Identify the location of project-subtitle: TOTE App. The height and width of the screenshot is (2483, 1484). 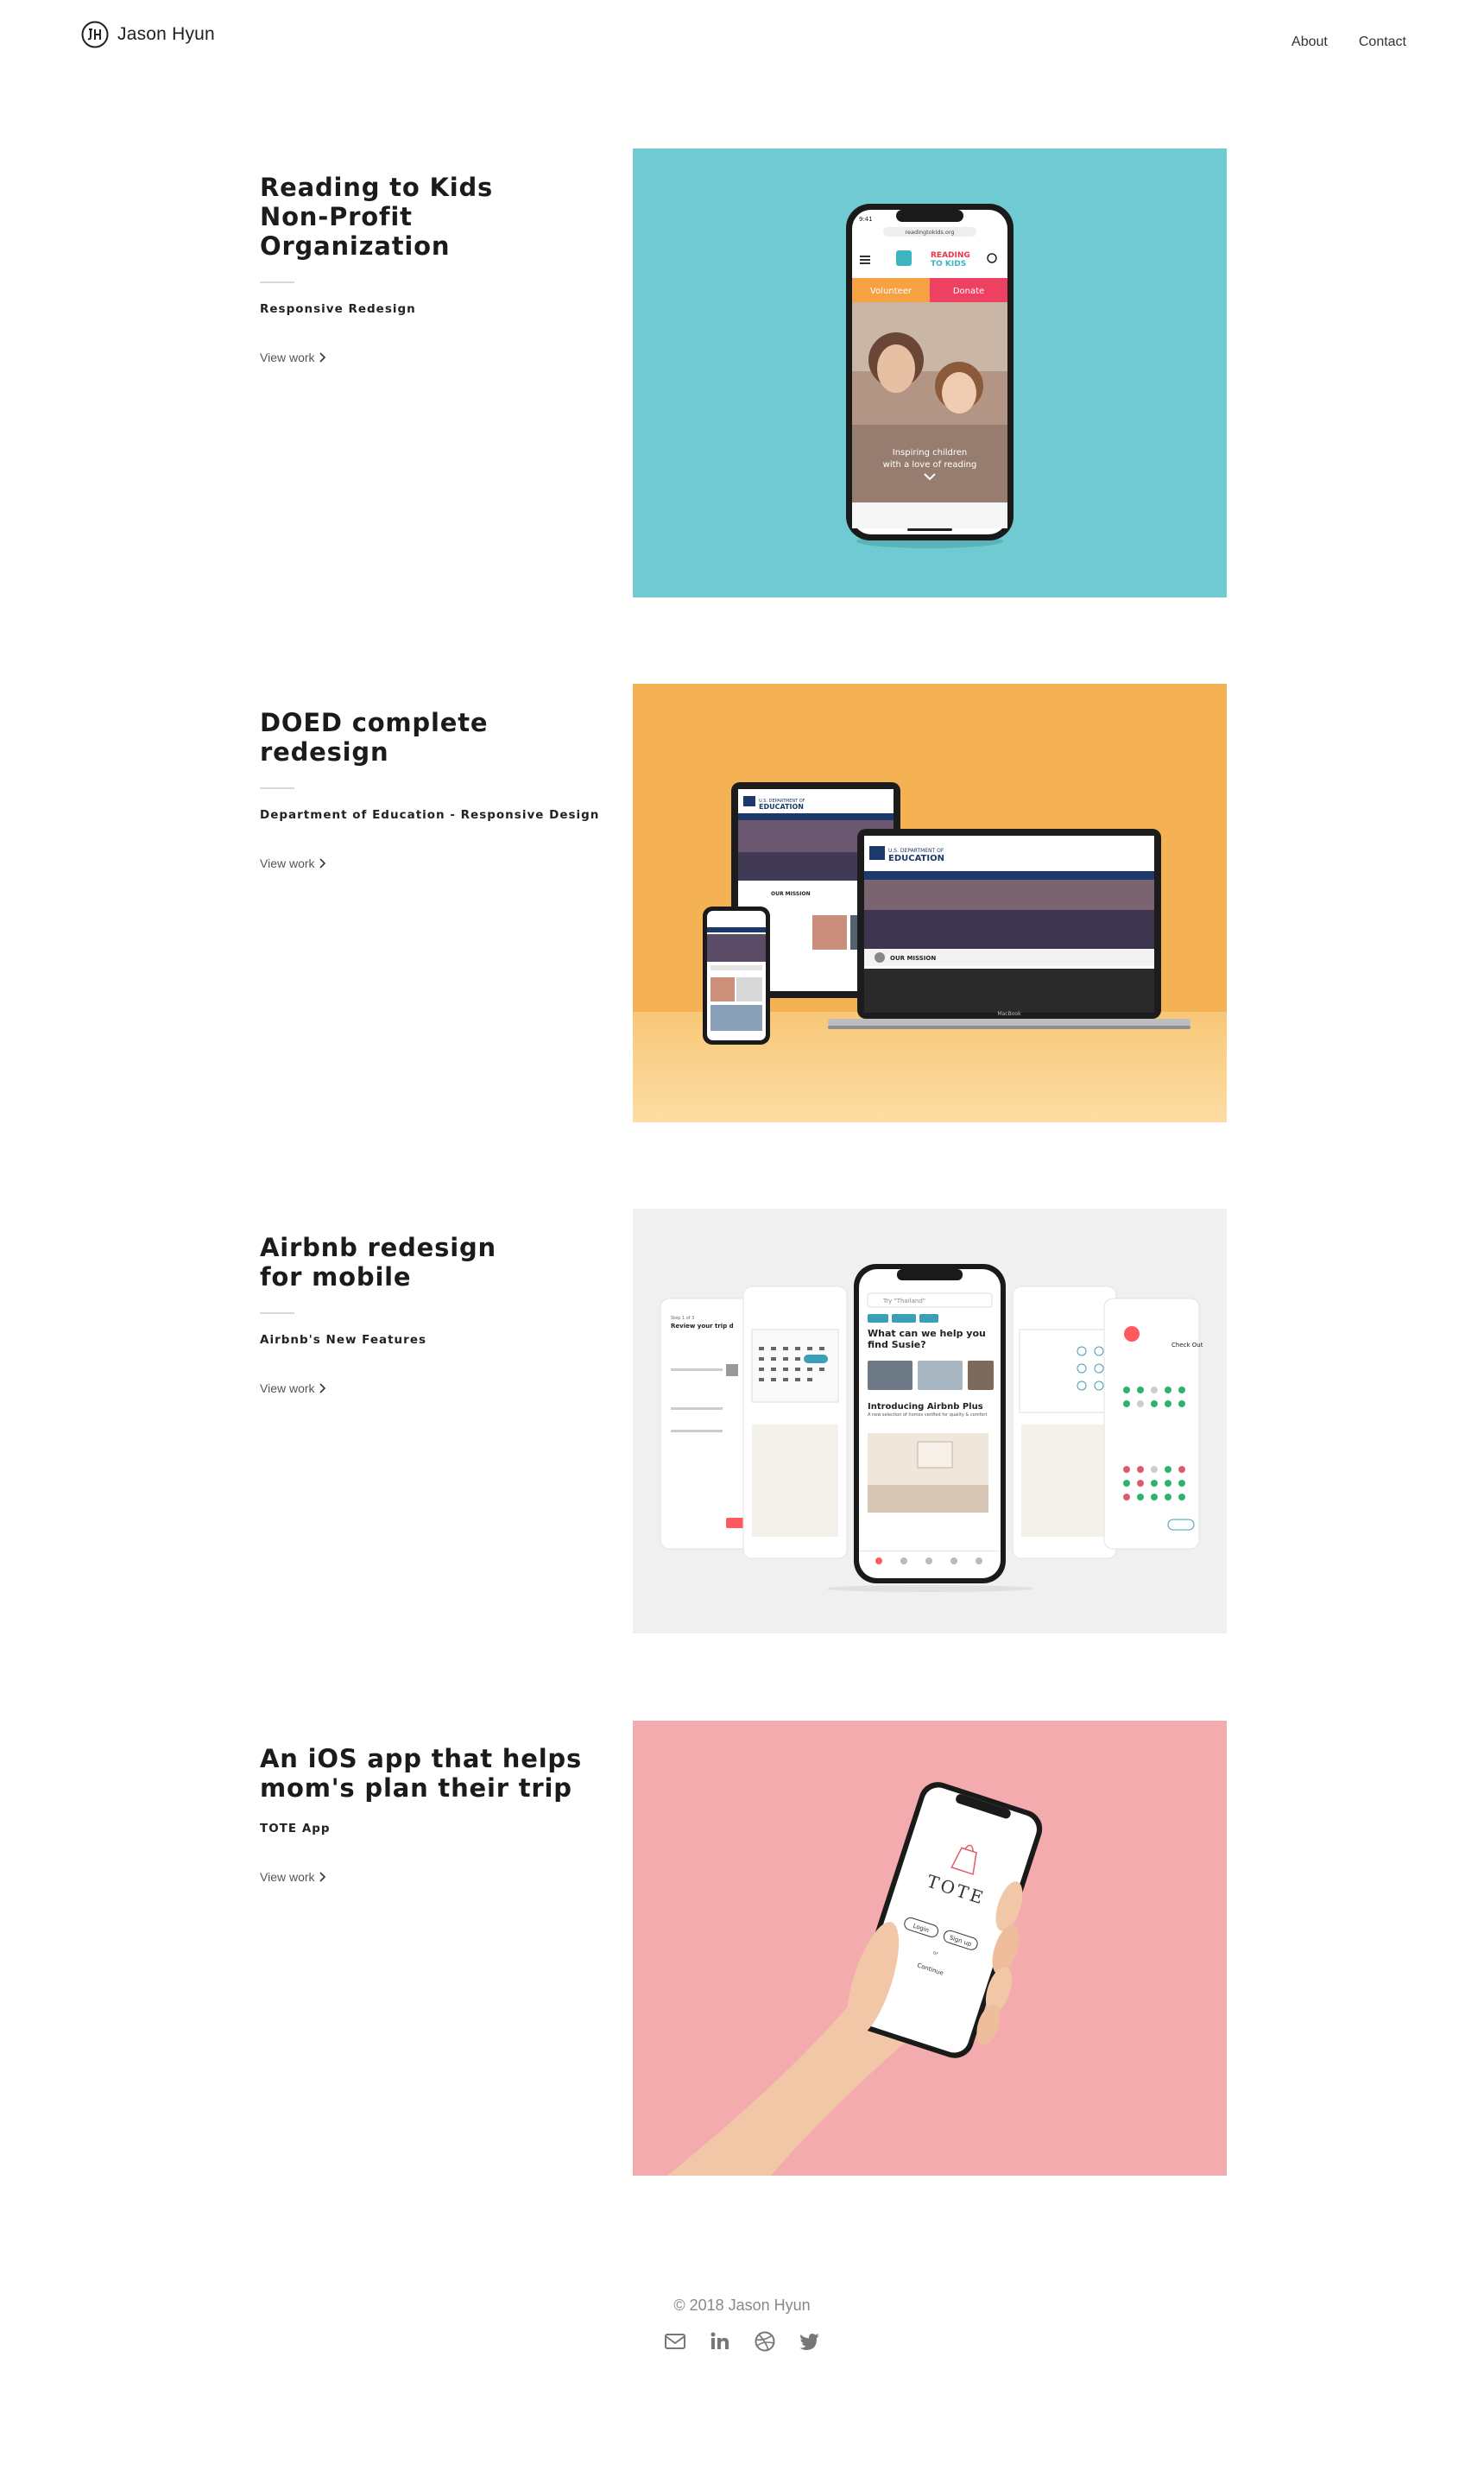
(295, 1828).